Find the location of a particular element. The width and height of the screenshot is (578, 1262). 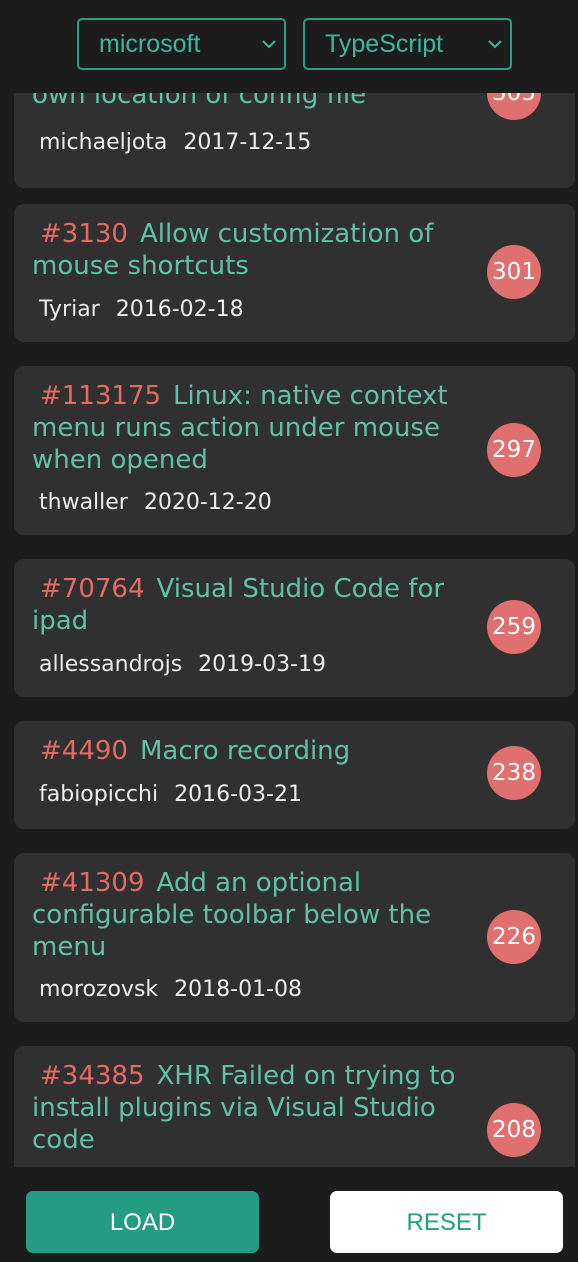

issue-author: Tyriar is located at coordinates (69, 309).